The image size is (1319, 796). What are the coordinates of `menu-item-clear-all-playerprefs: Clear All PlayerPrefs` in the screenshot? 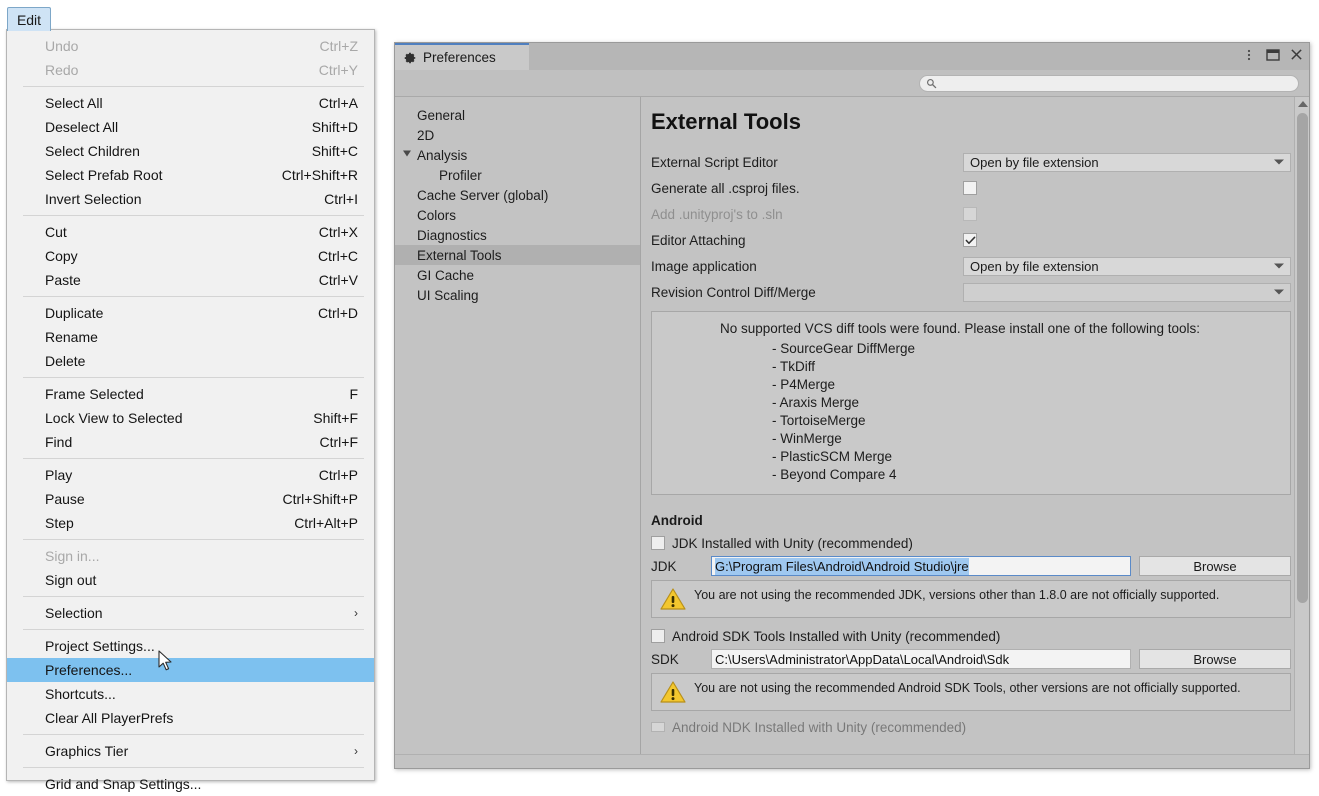 It's located at (190, 718).